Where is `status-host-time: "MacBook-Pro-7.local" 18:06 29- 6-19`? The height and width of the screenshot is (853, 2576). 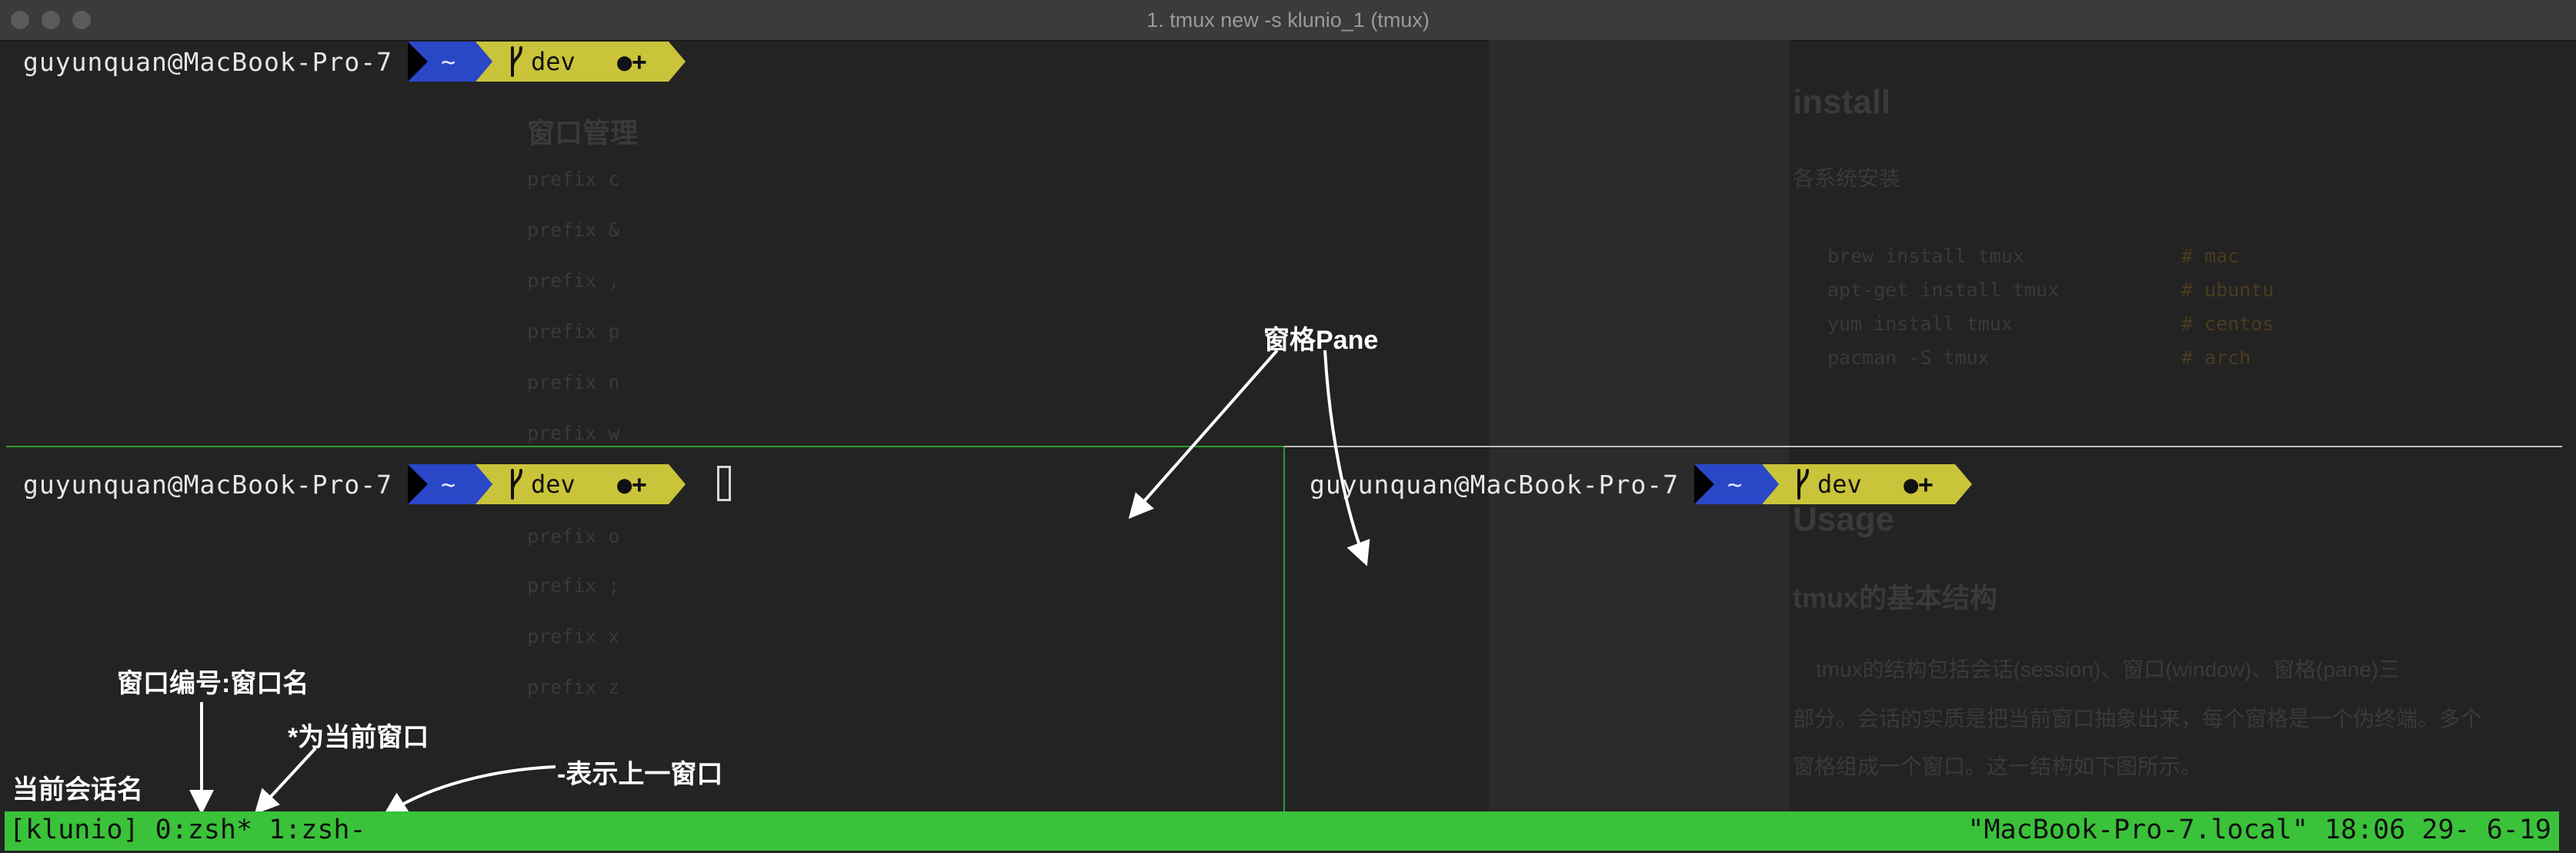
status-host-time: "MacBook-Pro-7.local" 18:06 29- 6-19 is located at coordinates (2259, 830).